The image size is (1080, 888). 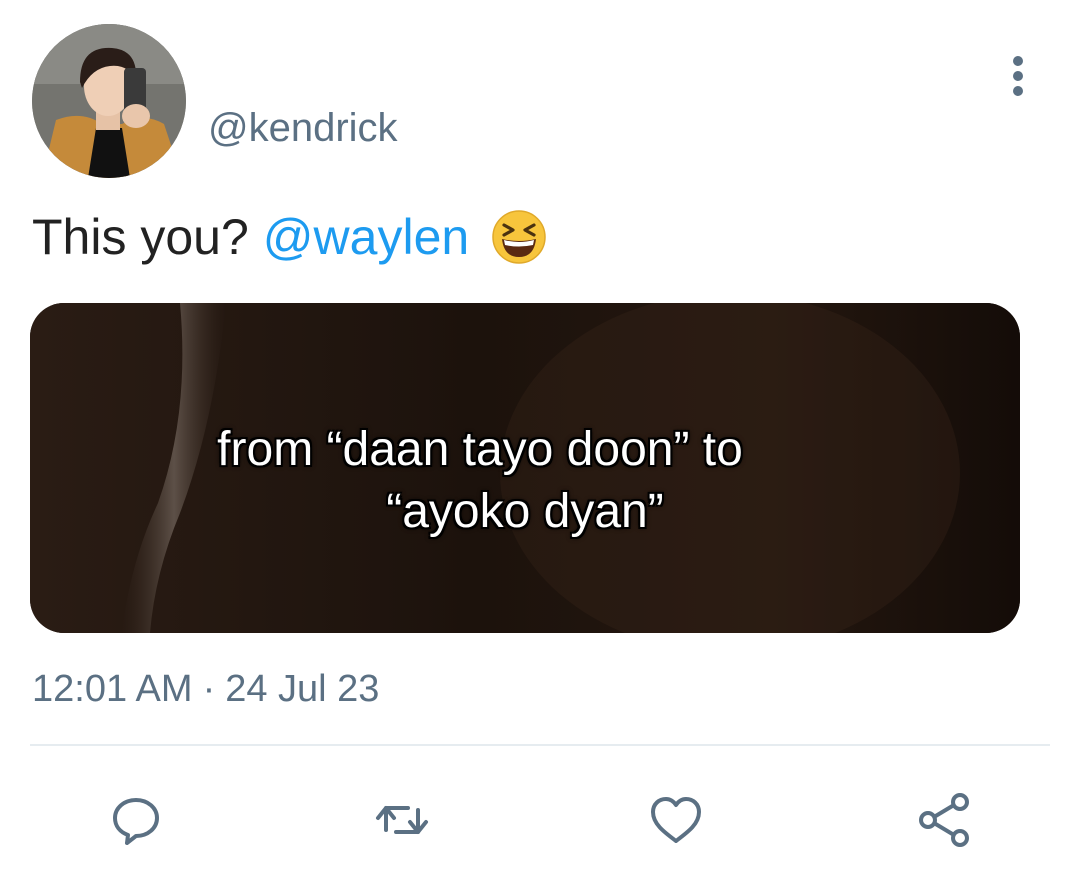 I want to click on retweet-icon, so click(x=402, y=820).